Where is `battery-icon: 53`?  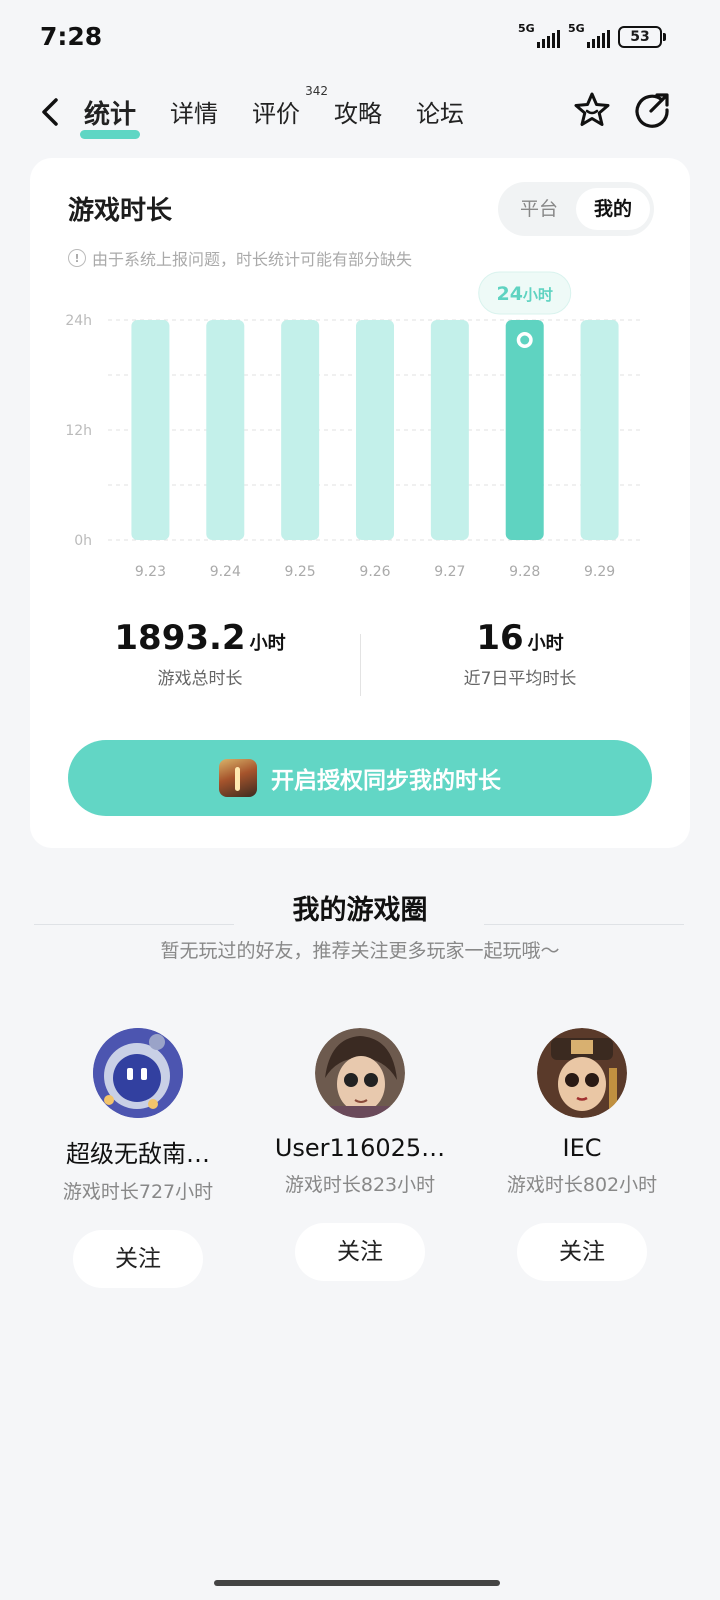
battery-icon: 53 is located at coordinates (642, 37).